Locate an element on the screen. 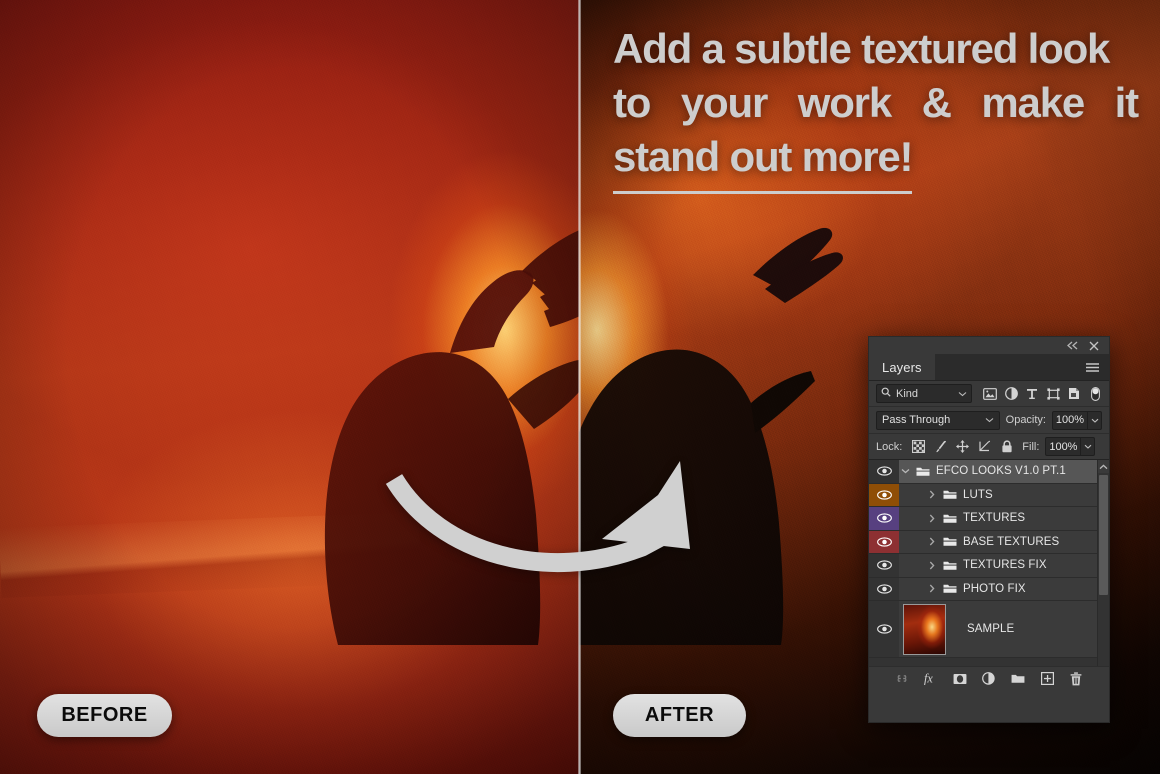  pixel-layer-filter-icon is located at coordinates (990, 394).